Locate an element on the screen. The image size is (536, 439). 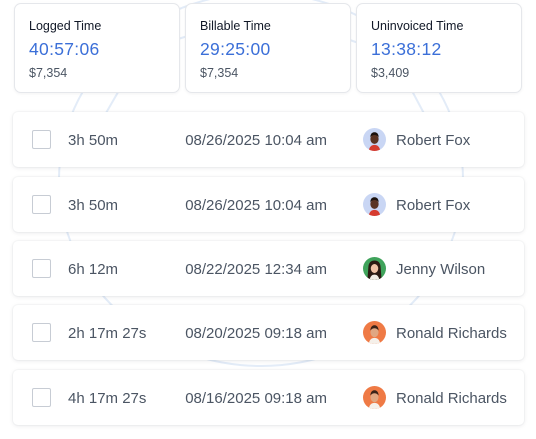
uninvoiced-time-value: 13:38:12 is located at coordinates (406, 49).